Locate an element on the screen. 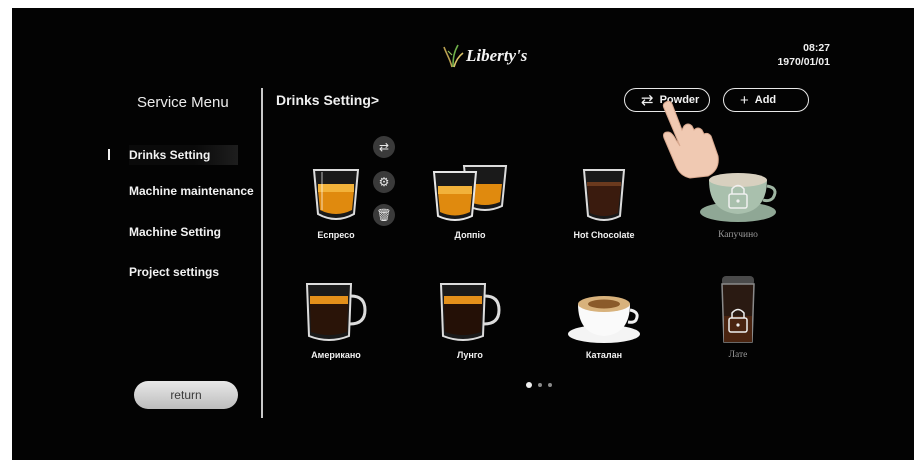 Image resolution: width=922 pixels, height=464 pixels. brand-logo: Liberty's is located at coordinates (484, 56).